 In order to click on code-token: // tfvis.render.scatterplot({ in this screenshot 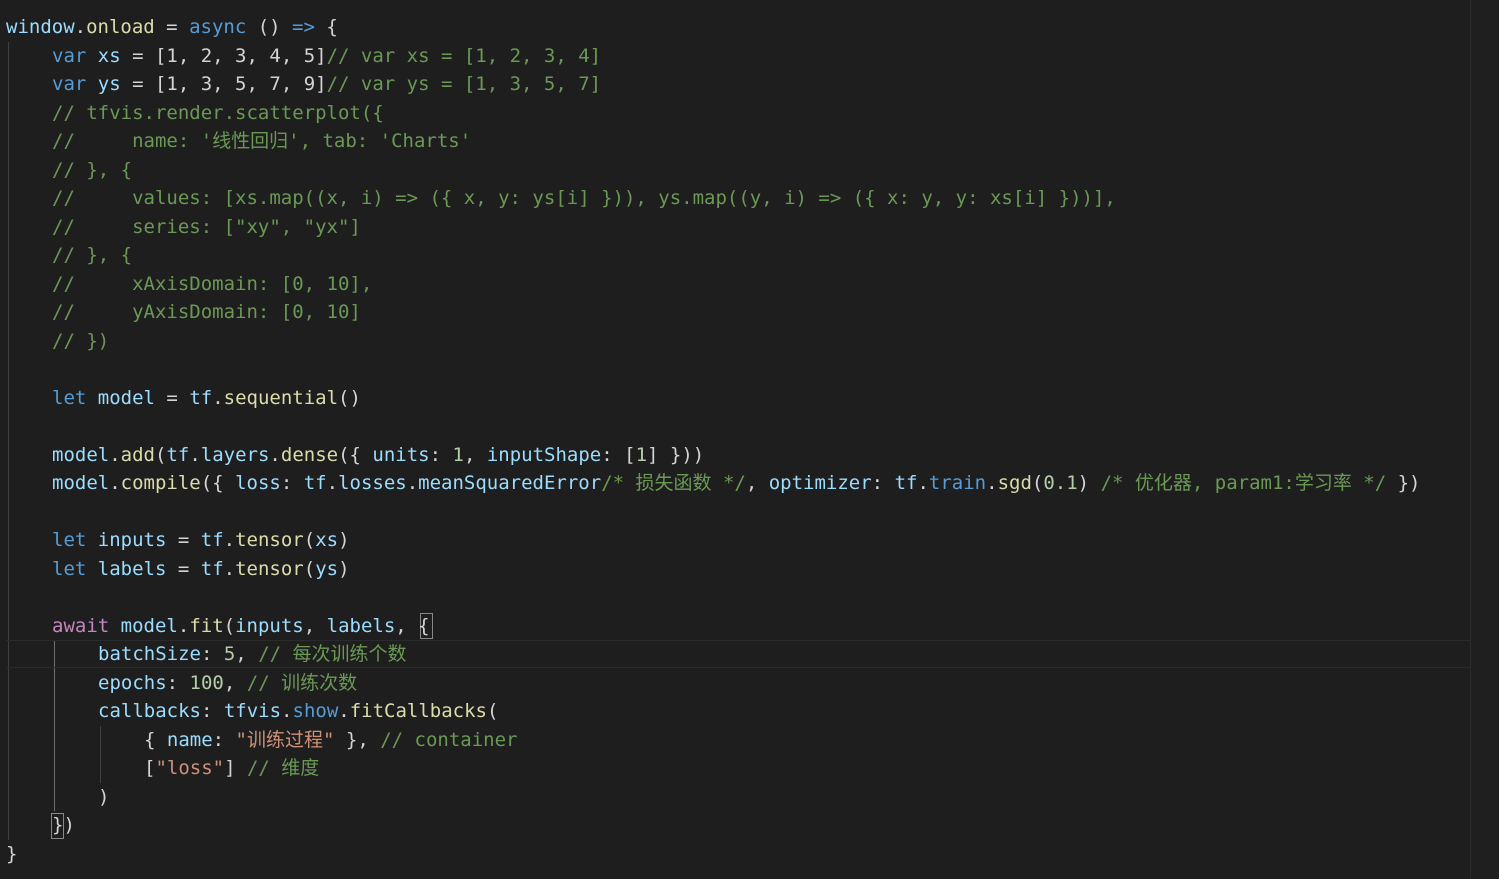, I will do `click(218, 112)`.